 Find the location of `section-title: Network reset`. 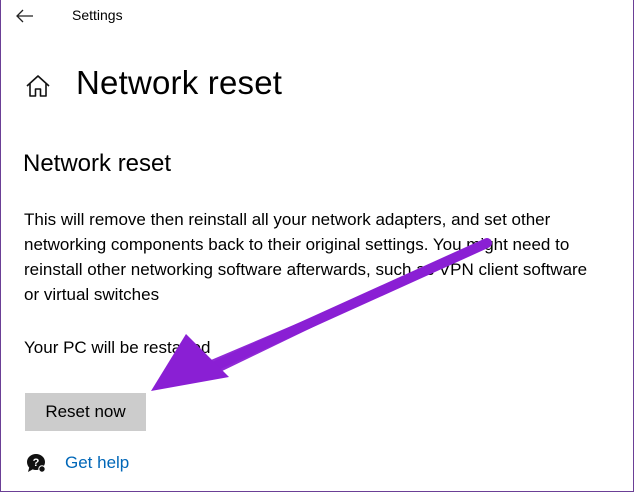

section-title: Network reset is located at coordinates (97, 163).